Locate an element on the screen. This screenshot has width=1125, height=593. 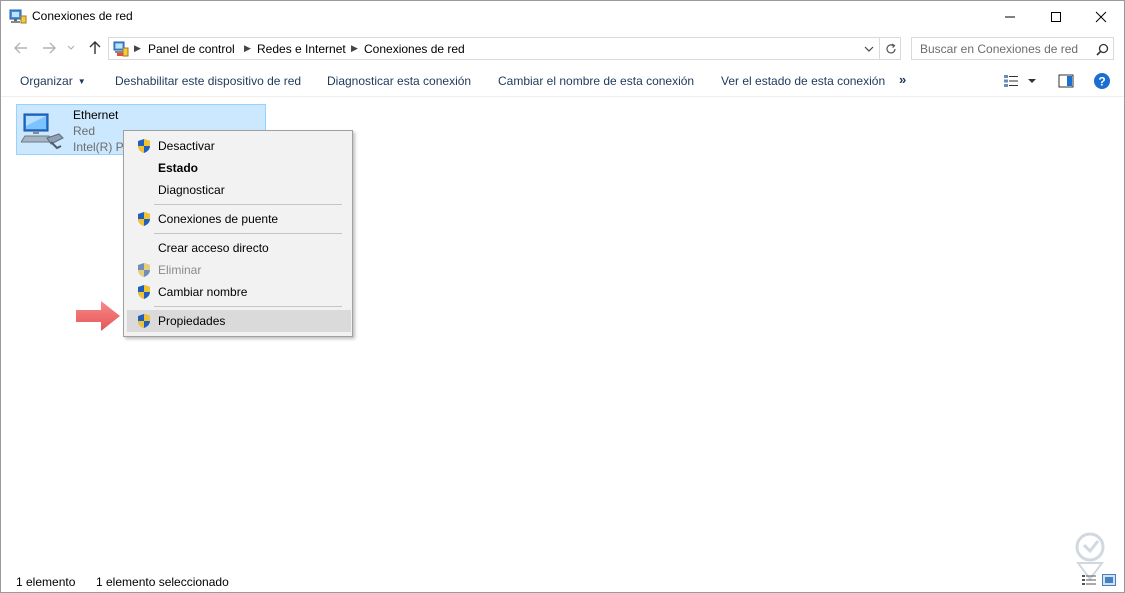
menu-item-disable: Desactivar is located at coordinates (239, 146).